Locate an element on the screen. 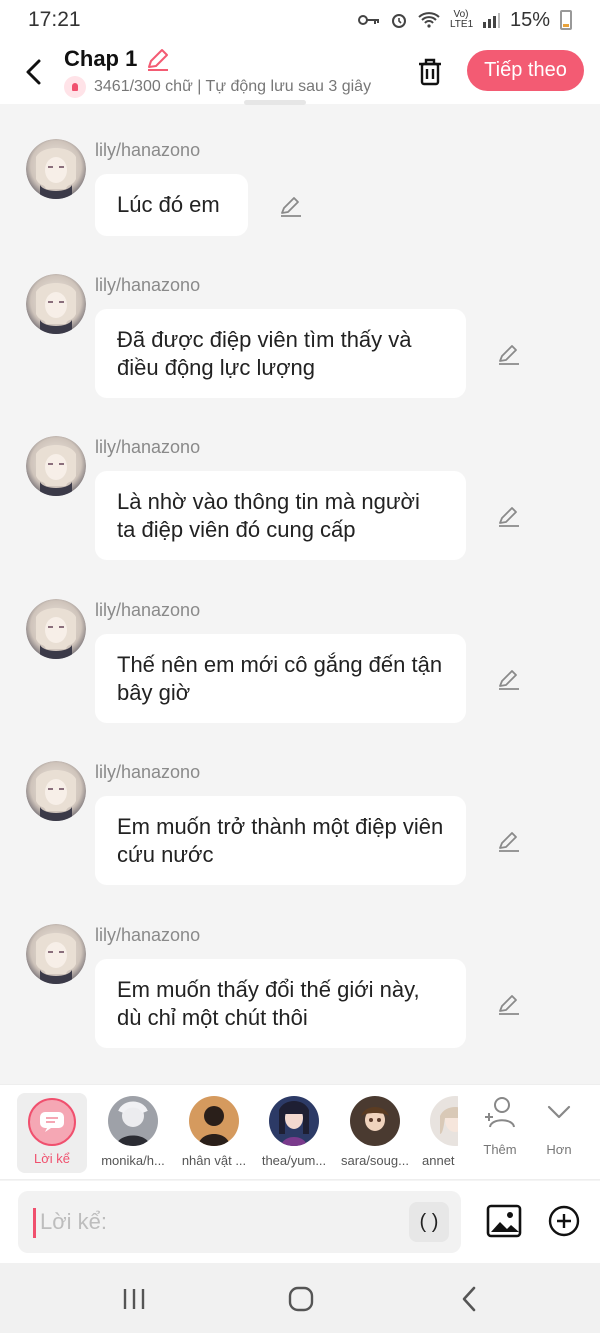 This screenshot has height=1333, width=600. parentheses-button: ( ) is located at coordinates (429, 1222).